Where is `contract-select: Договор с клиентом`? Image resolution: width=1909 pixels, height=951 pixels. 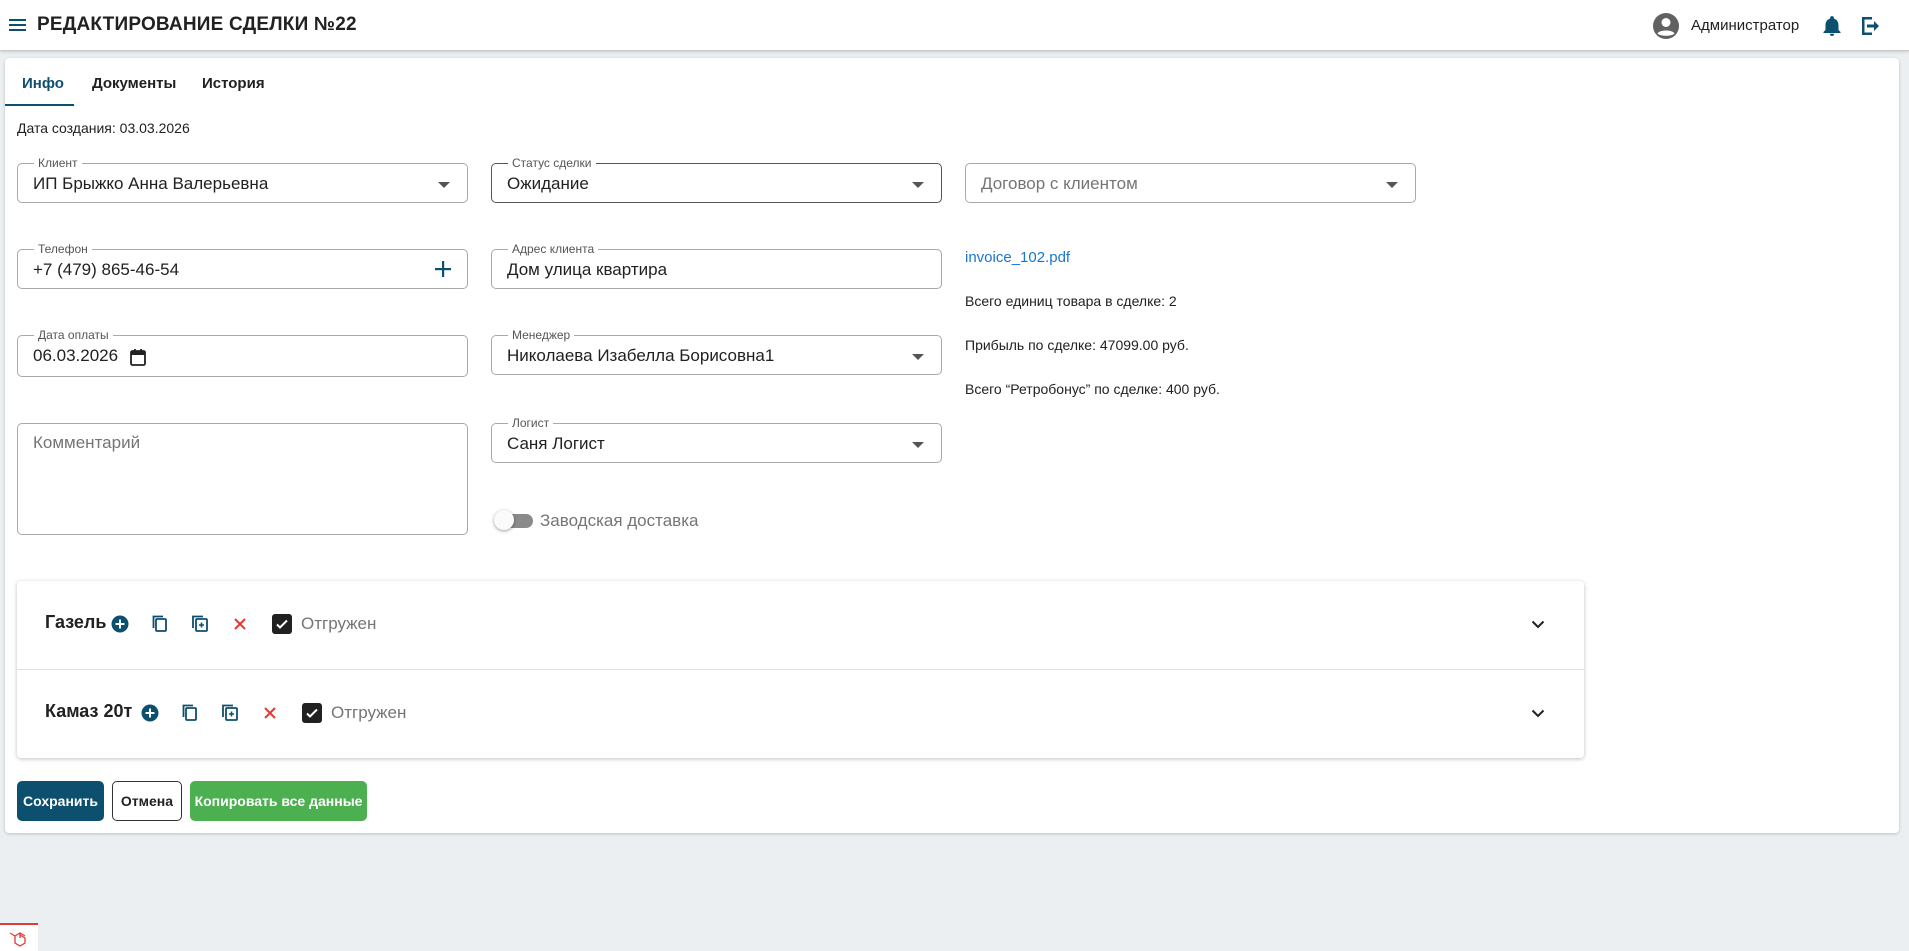
contract-select: Договор с клиентом is located at coordinates (1190, 183).